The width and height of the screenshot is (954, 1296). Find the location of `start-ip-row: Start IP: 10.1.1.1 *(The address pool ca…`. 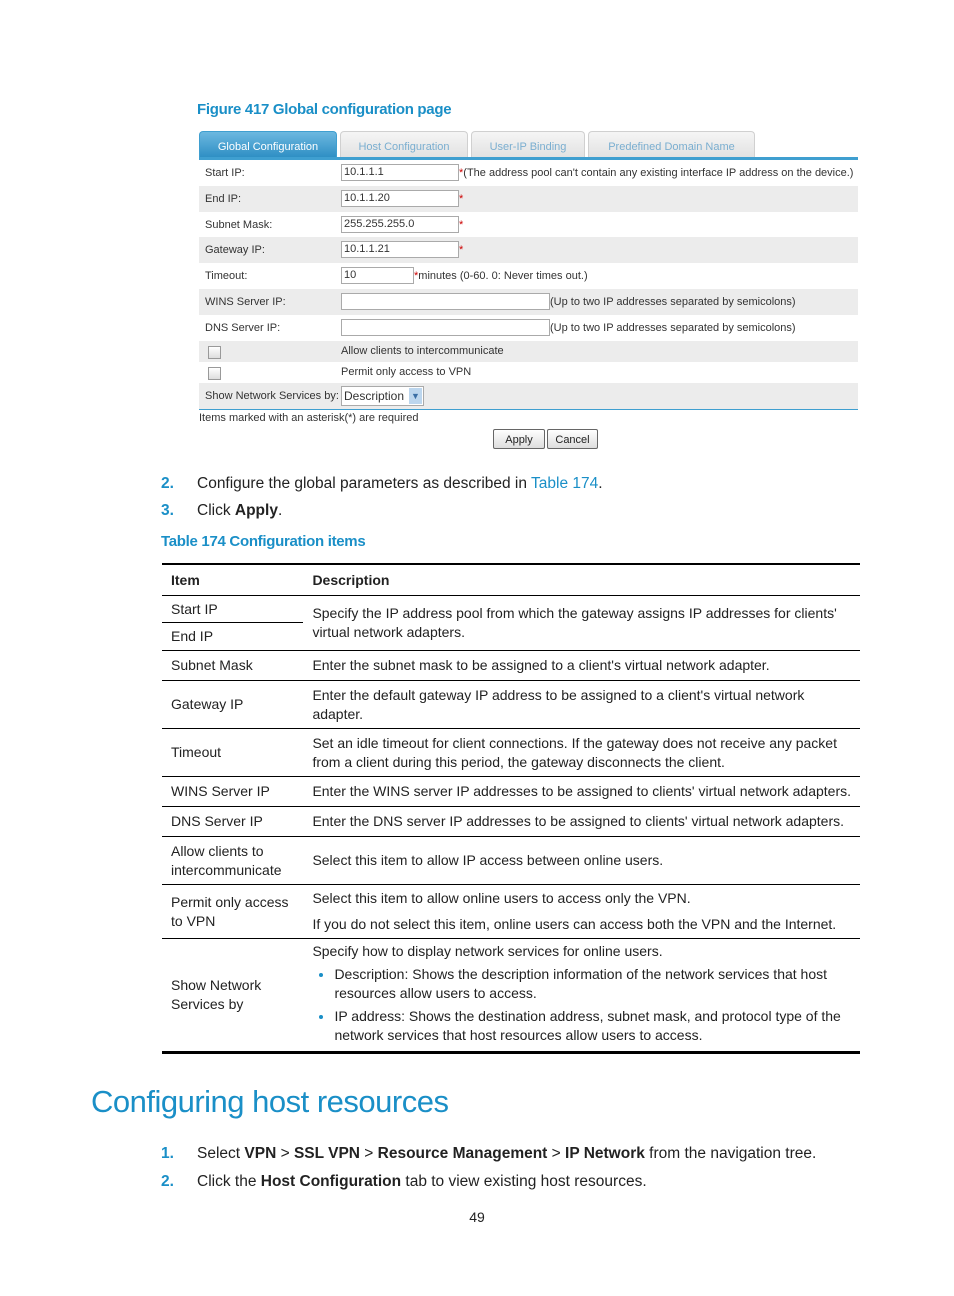

start-ip-row: Start IP: 10.1.1.1 *(The address pool ca… is located at coordinates (528, 173).